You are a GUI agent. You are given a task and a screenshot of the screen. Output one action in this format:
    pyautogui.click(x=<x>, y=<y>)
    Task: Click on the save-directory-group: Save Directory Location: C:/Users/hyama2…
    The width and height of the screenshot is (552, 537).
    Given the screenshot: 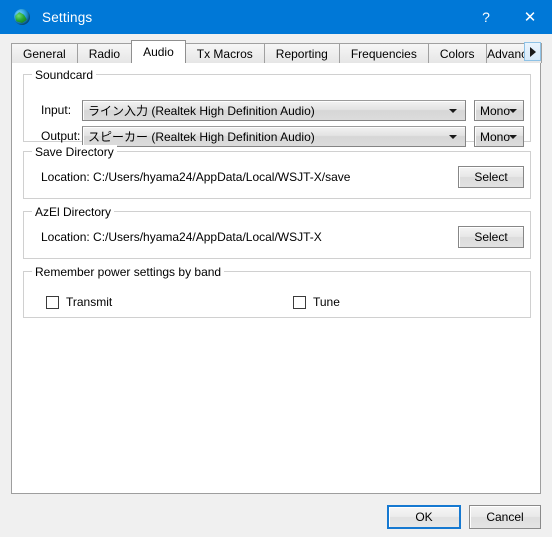 What is the action you would take?
    pyautogui.click(x=277, y=172)
    